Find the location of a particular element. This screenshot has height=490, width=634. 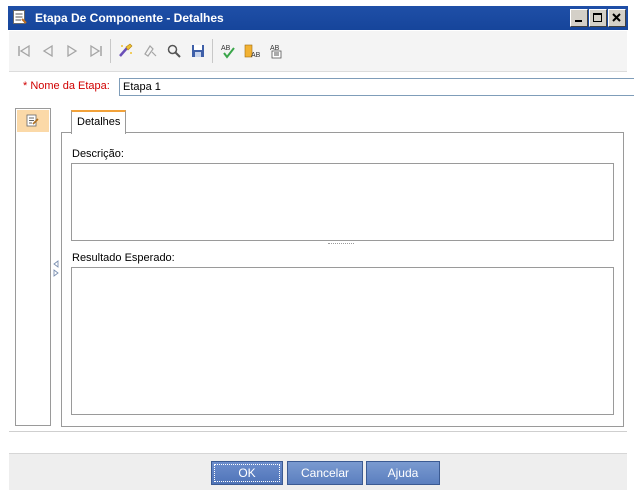

maximize-icon is located at coordinates (598, 18).